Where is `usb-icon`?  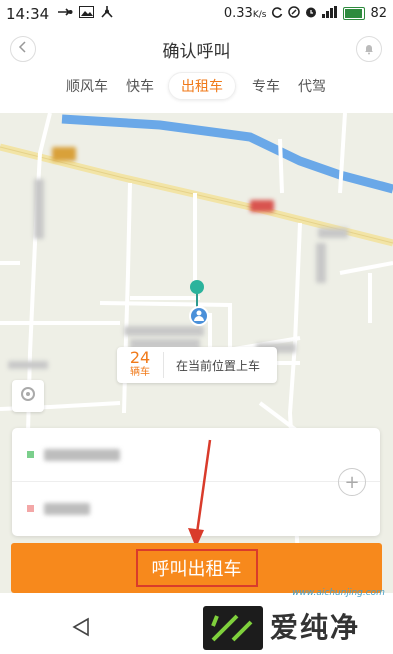 usb-icon is located at coordinates (65, 14).